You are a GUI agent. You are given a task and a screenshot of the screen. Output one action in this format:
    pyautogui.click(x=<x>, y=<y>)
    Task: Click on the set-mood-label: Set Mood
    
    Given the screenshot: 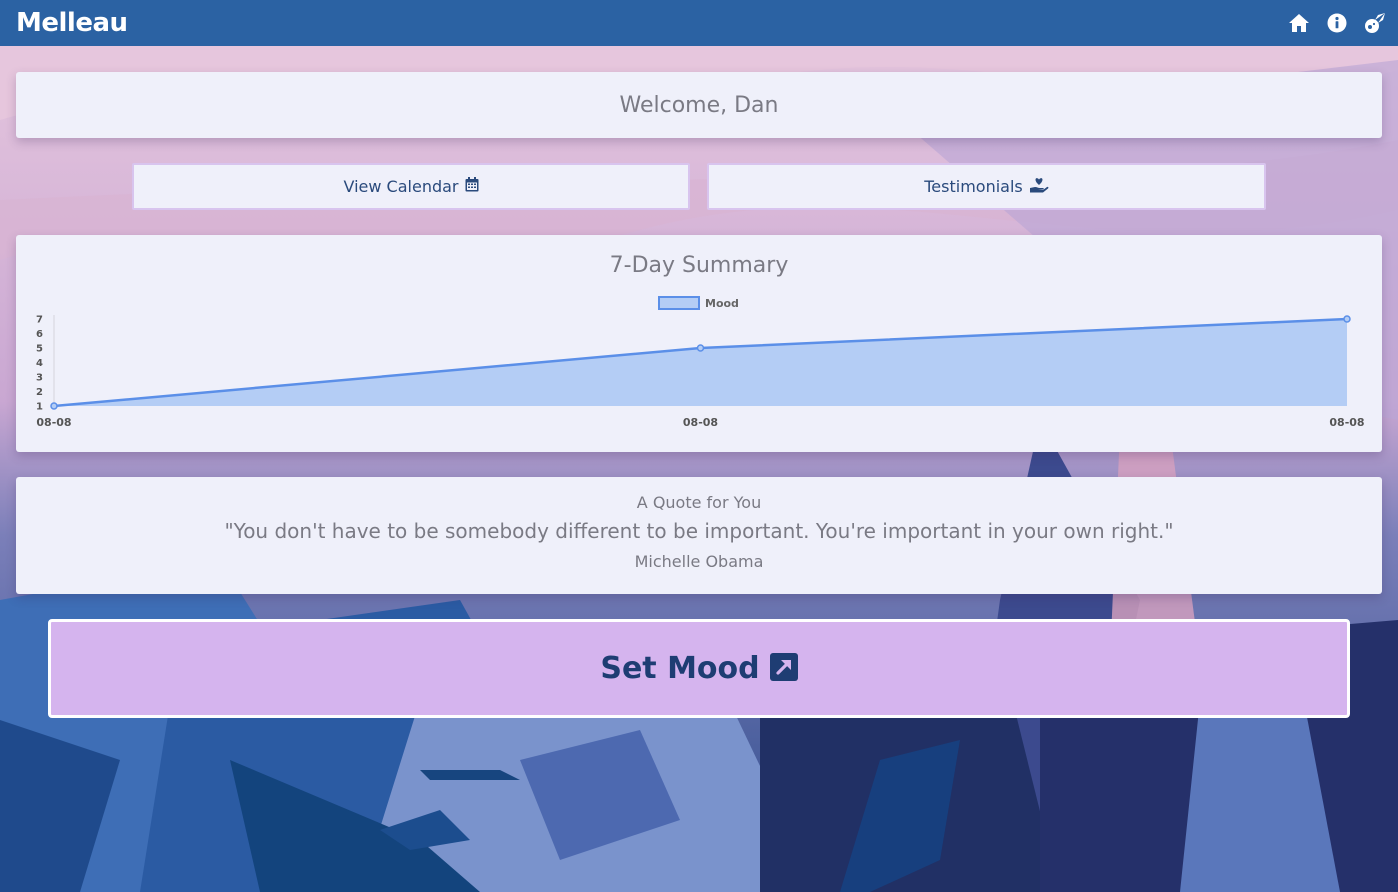 What is the action you would take?
    pyautogui.click(x=680, y=668)
    